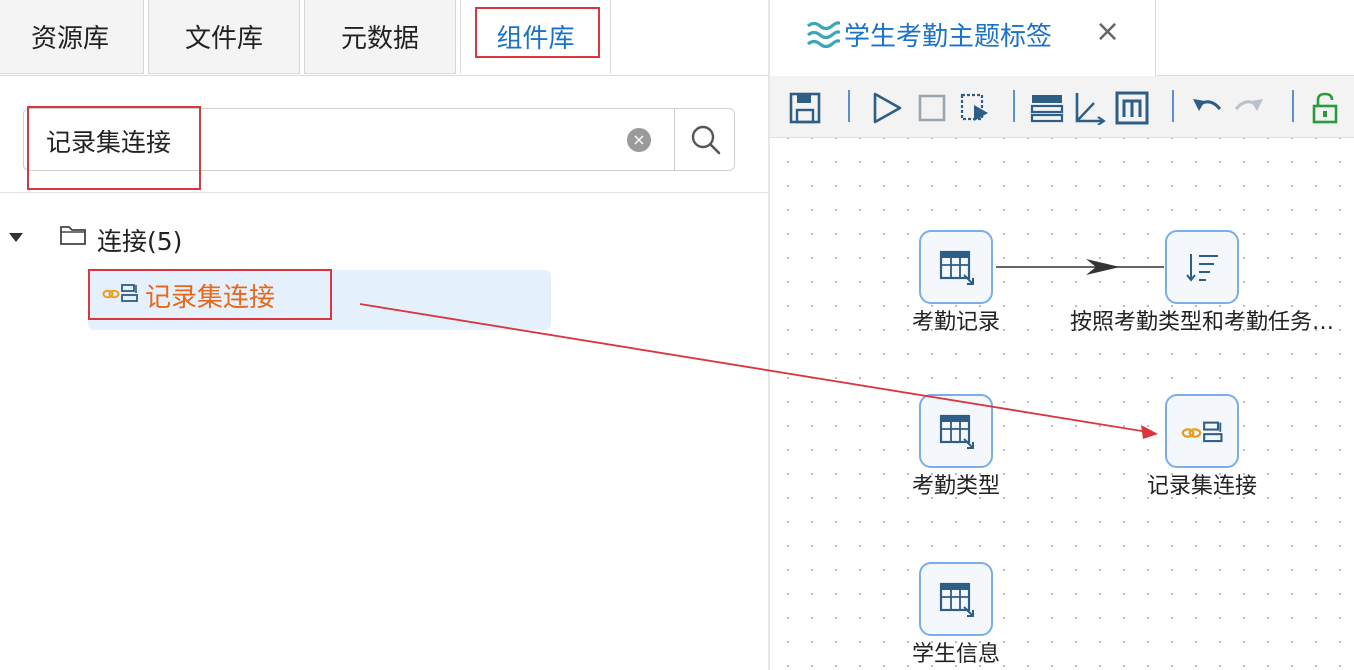 This screenshot has width=1354, height=670. I want to click on tab-metadata: 元数据, so click(380, 37).